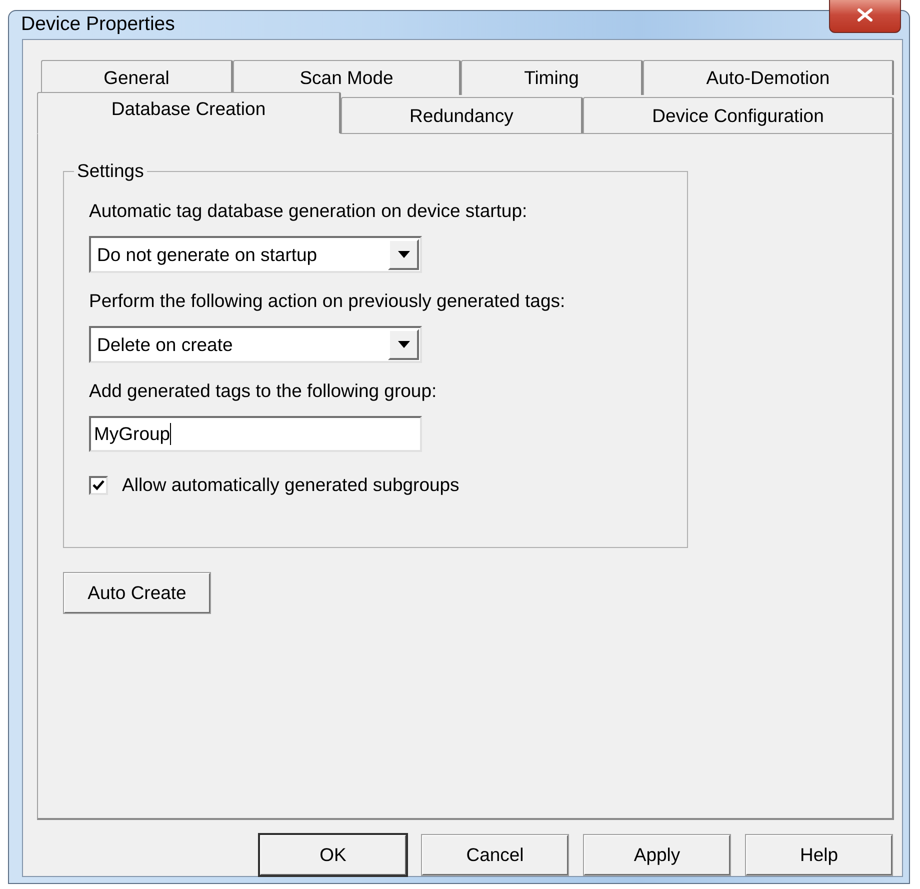 The image size is (920, 889). I want to click on close-button, so click(865, 16).